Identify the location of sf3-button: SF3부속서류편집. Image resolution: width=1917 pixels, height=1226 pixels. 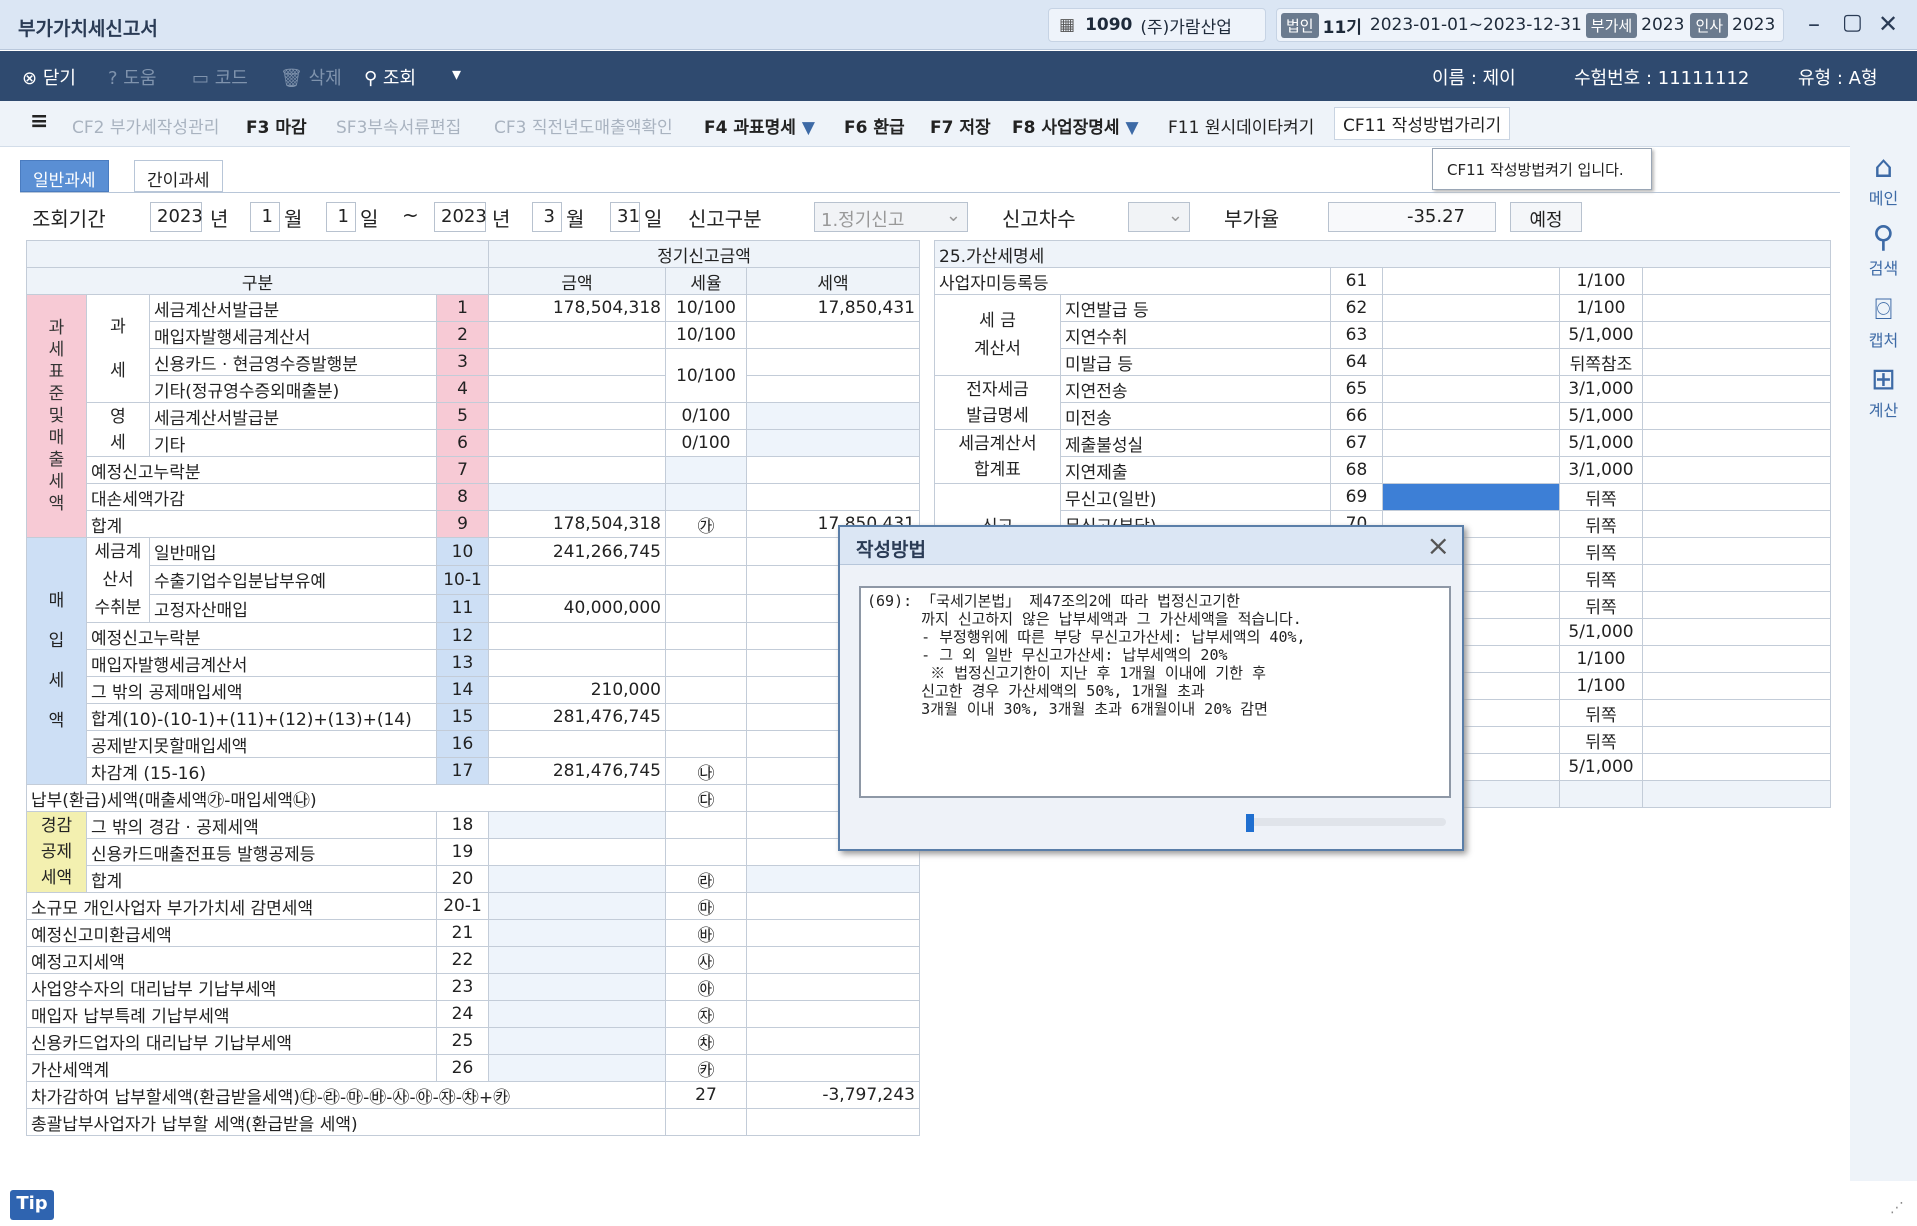
(398, 125).